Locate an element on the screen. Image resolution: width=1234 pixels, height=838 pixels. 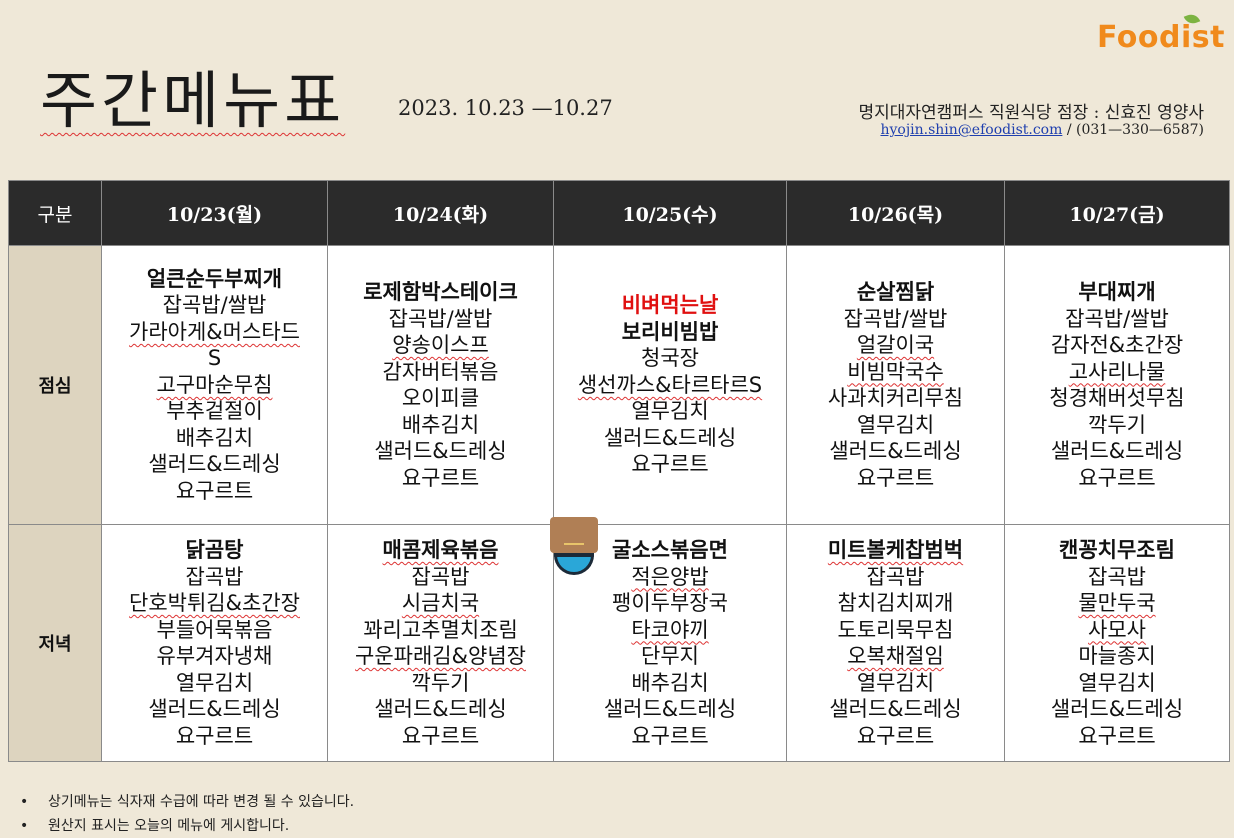
menu-item-main: 로제함박스테이크 is located at coordinates (440, 292).